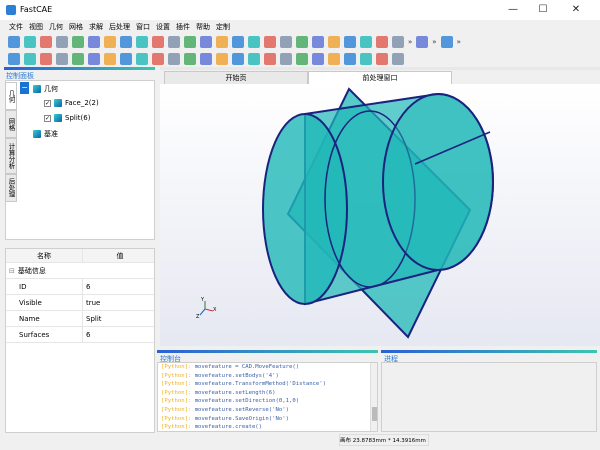  What do you see at coordinates (56, 26) in the screenshot?
I see `menu-2: 几何` at bounding box center [56, 26].